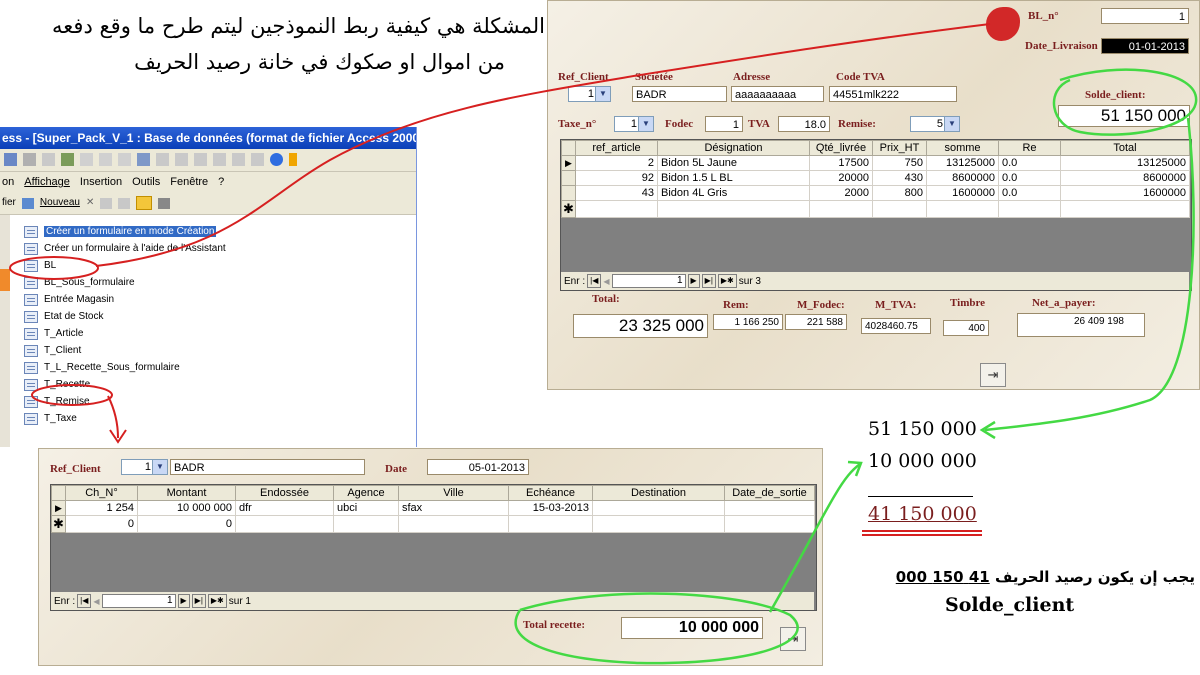 The image size is (1200, 675). What do you see at coordinates (60, 203) in the screenshot?
I see `new-button-label: Nouveau` at bounding box center [60, 203].